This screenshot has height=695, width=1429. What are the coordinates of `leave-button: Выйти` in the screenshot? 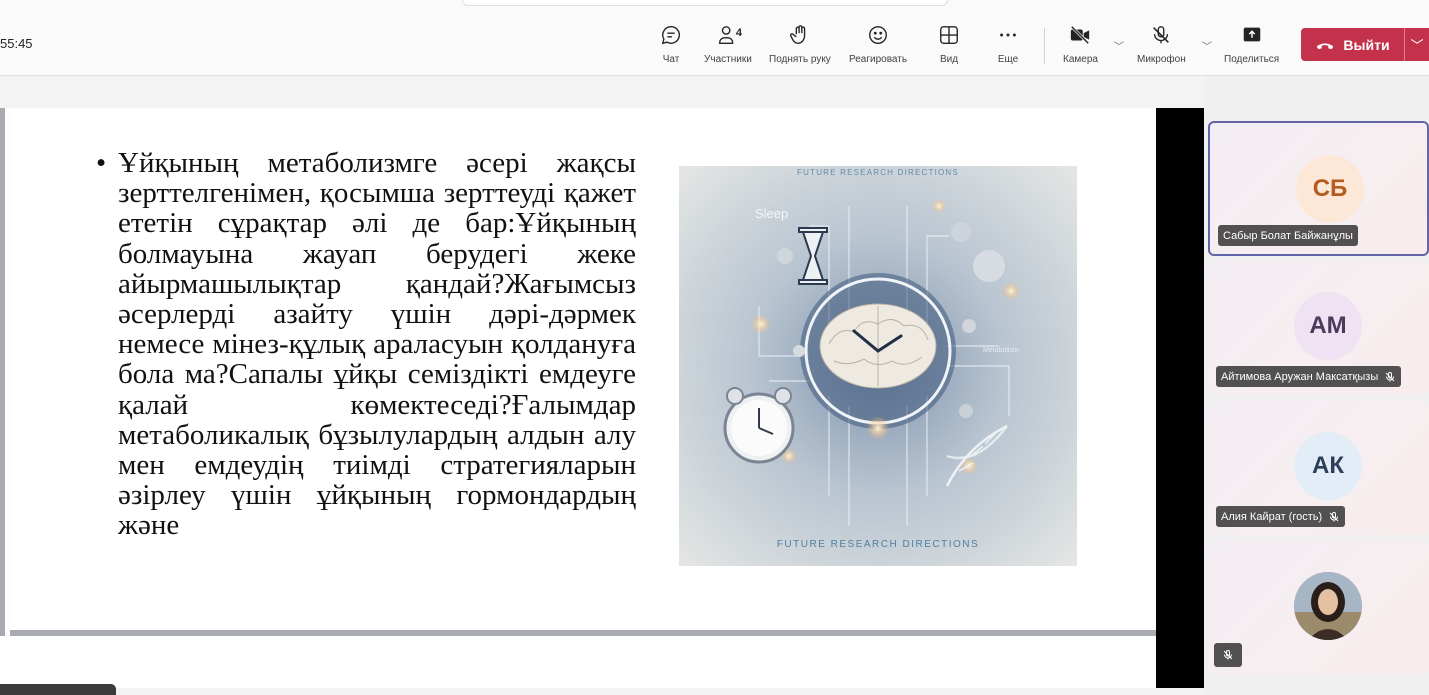 It's located at (1352, 44).